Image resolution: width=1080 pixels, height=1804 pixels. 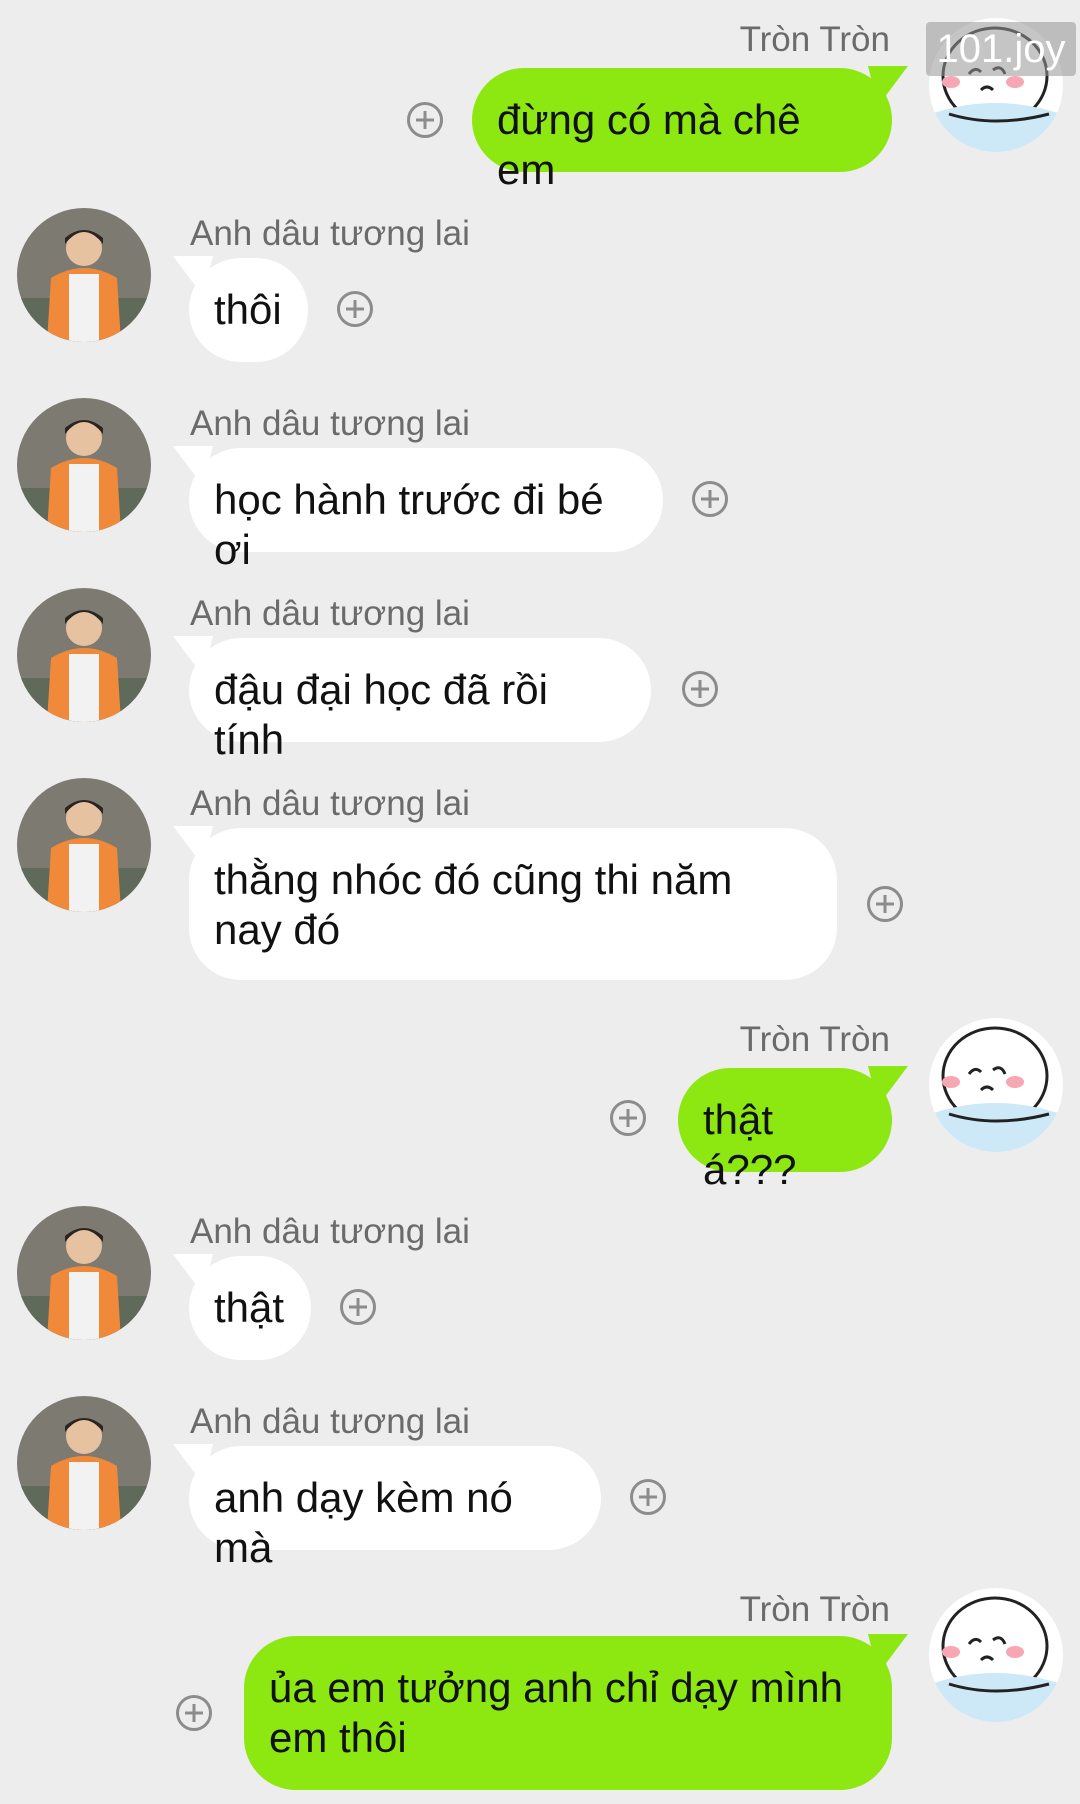 I want to click on message-bubble: thật á???, so click(x=793, y=1129).